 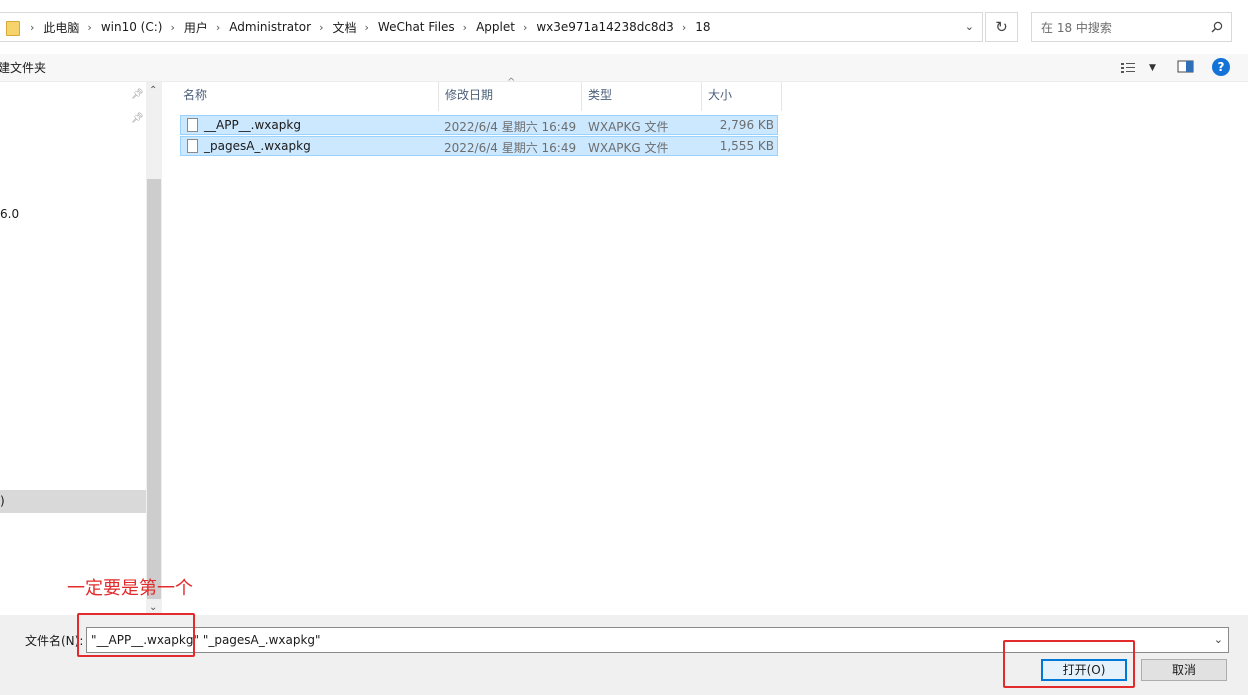 What do you see at coordinates (702, 27) in the screenshot?
I see `crumb-folder-18: 18` at bounding box center [702, 27].